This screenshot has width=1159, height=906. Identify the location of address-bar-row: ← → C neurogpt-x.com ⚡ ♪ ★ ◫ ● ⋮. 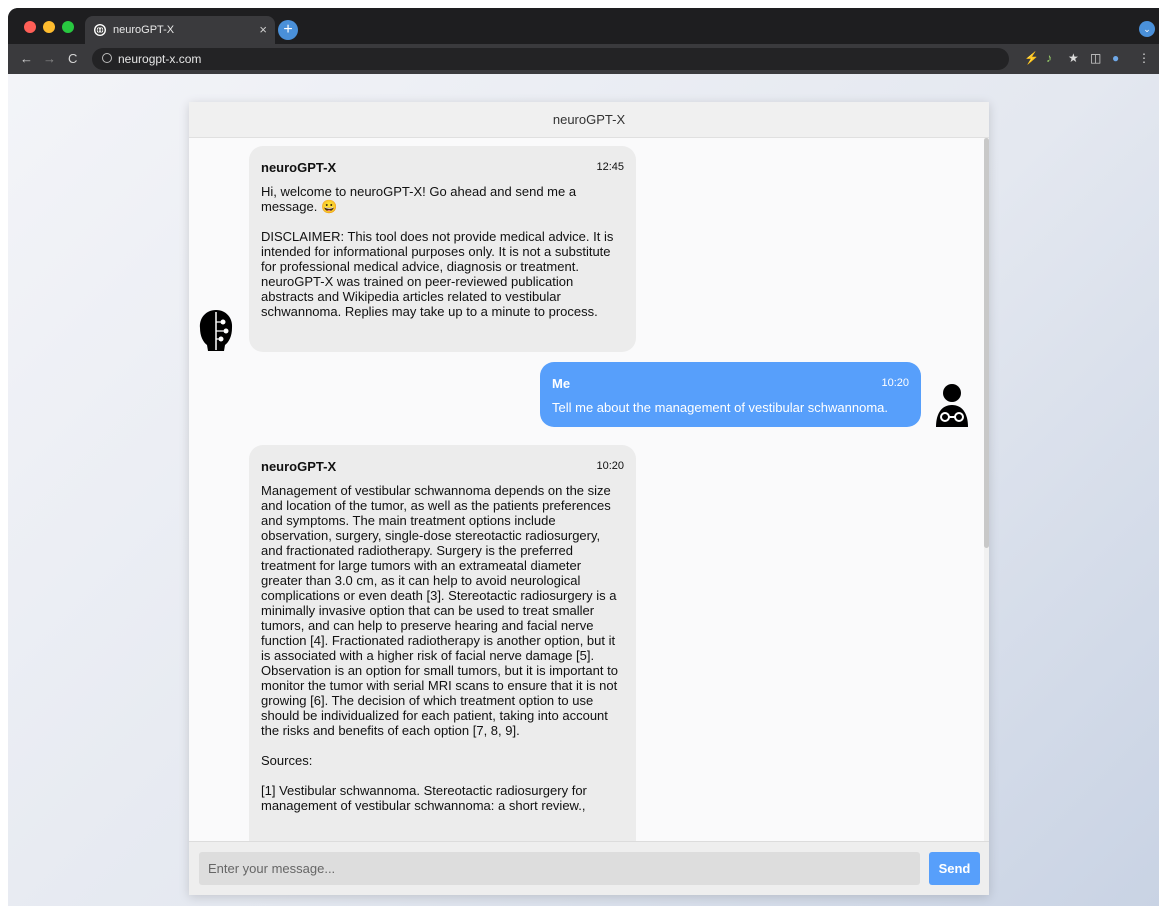
(583, 59).